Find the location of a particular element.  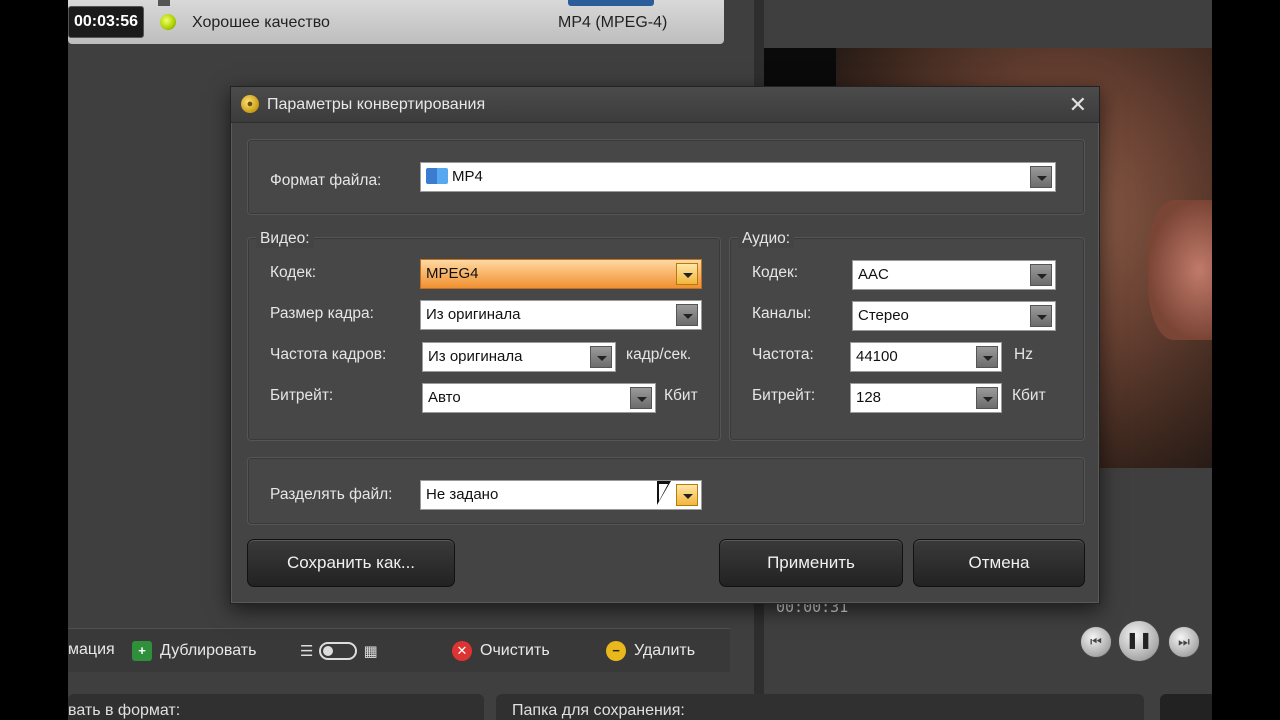

audio-codec-label: Кодек: is located at coordinates (775, 272).